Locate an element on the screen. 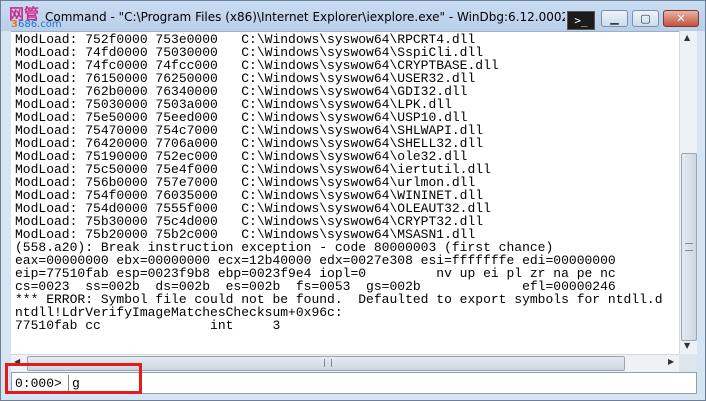  scroll-right-arrow: ▶ is located at coordinates (671, 361).